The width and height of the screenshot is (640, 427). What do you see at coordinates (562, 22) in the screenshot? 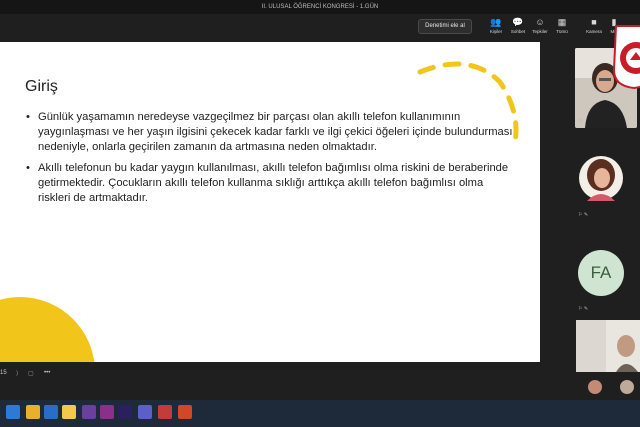
I see `view-icon: ▦` at bounding box center [562, 22].